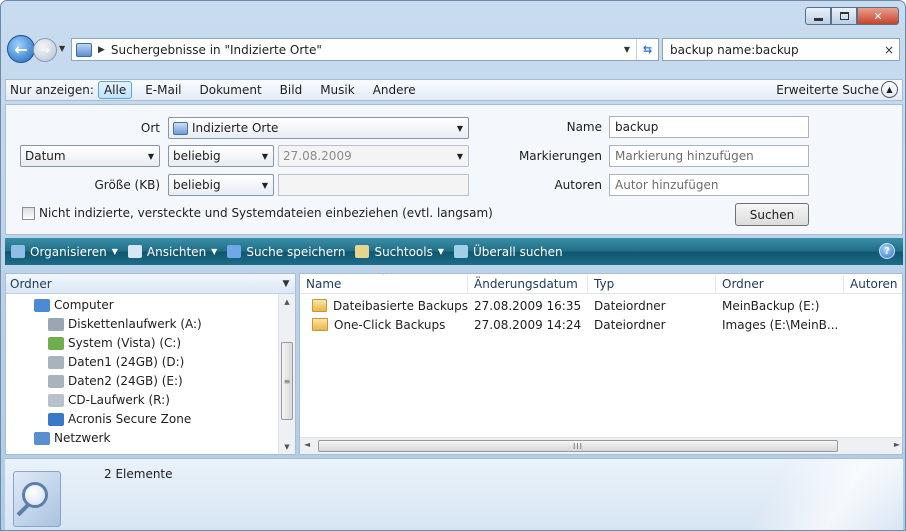  I want to click on datum-qualifier-dropdown: beliebig ▼, so click(221, 156).